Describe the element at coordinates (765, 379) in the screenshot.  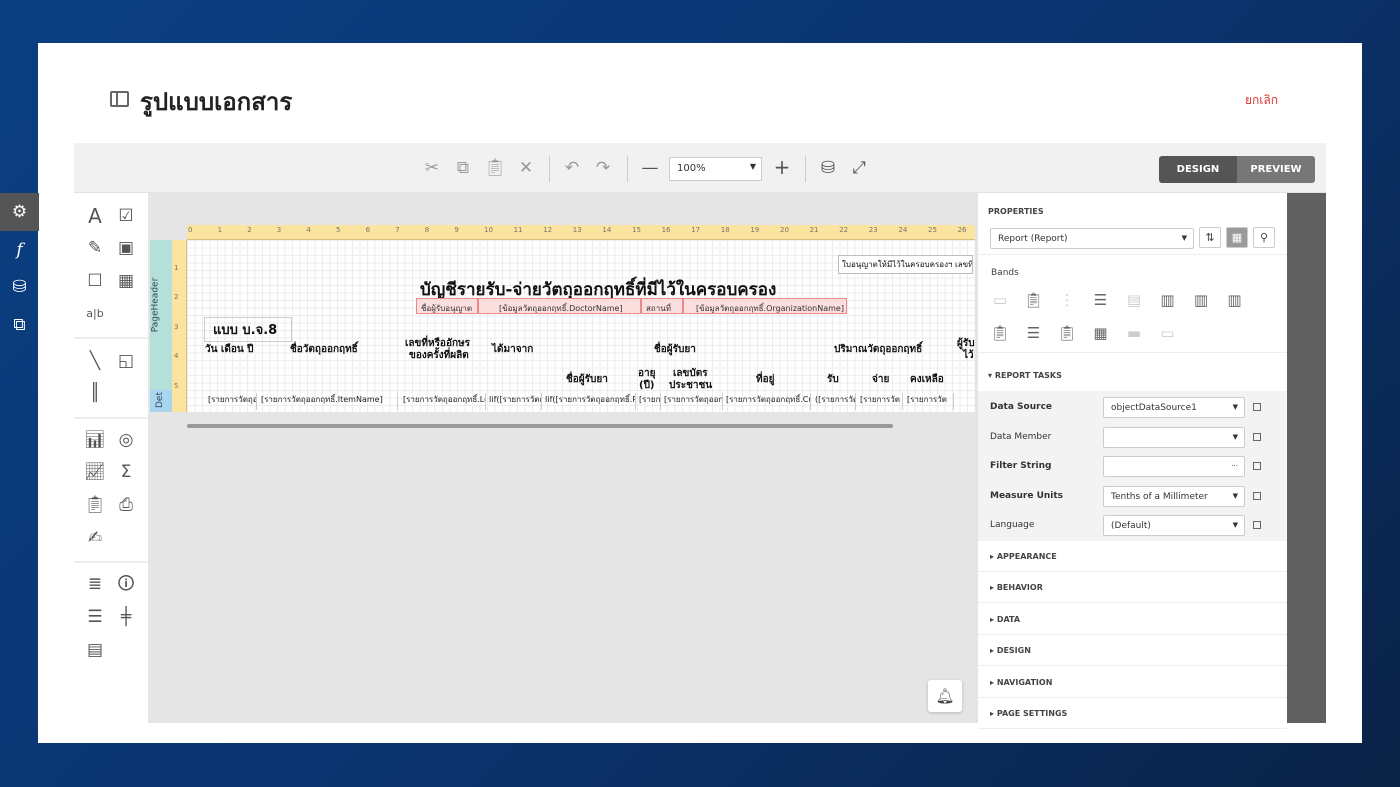
I see `header-address: ที่อยู่` at that location.